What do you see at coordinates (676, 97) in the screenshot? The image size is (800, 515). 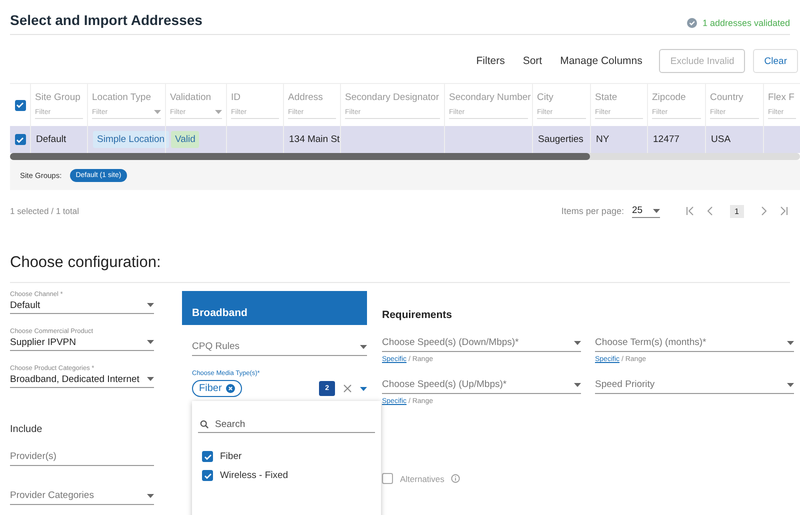 I see `column-header: Zipcode` at bounding box center [676, 97].